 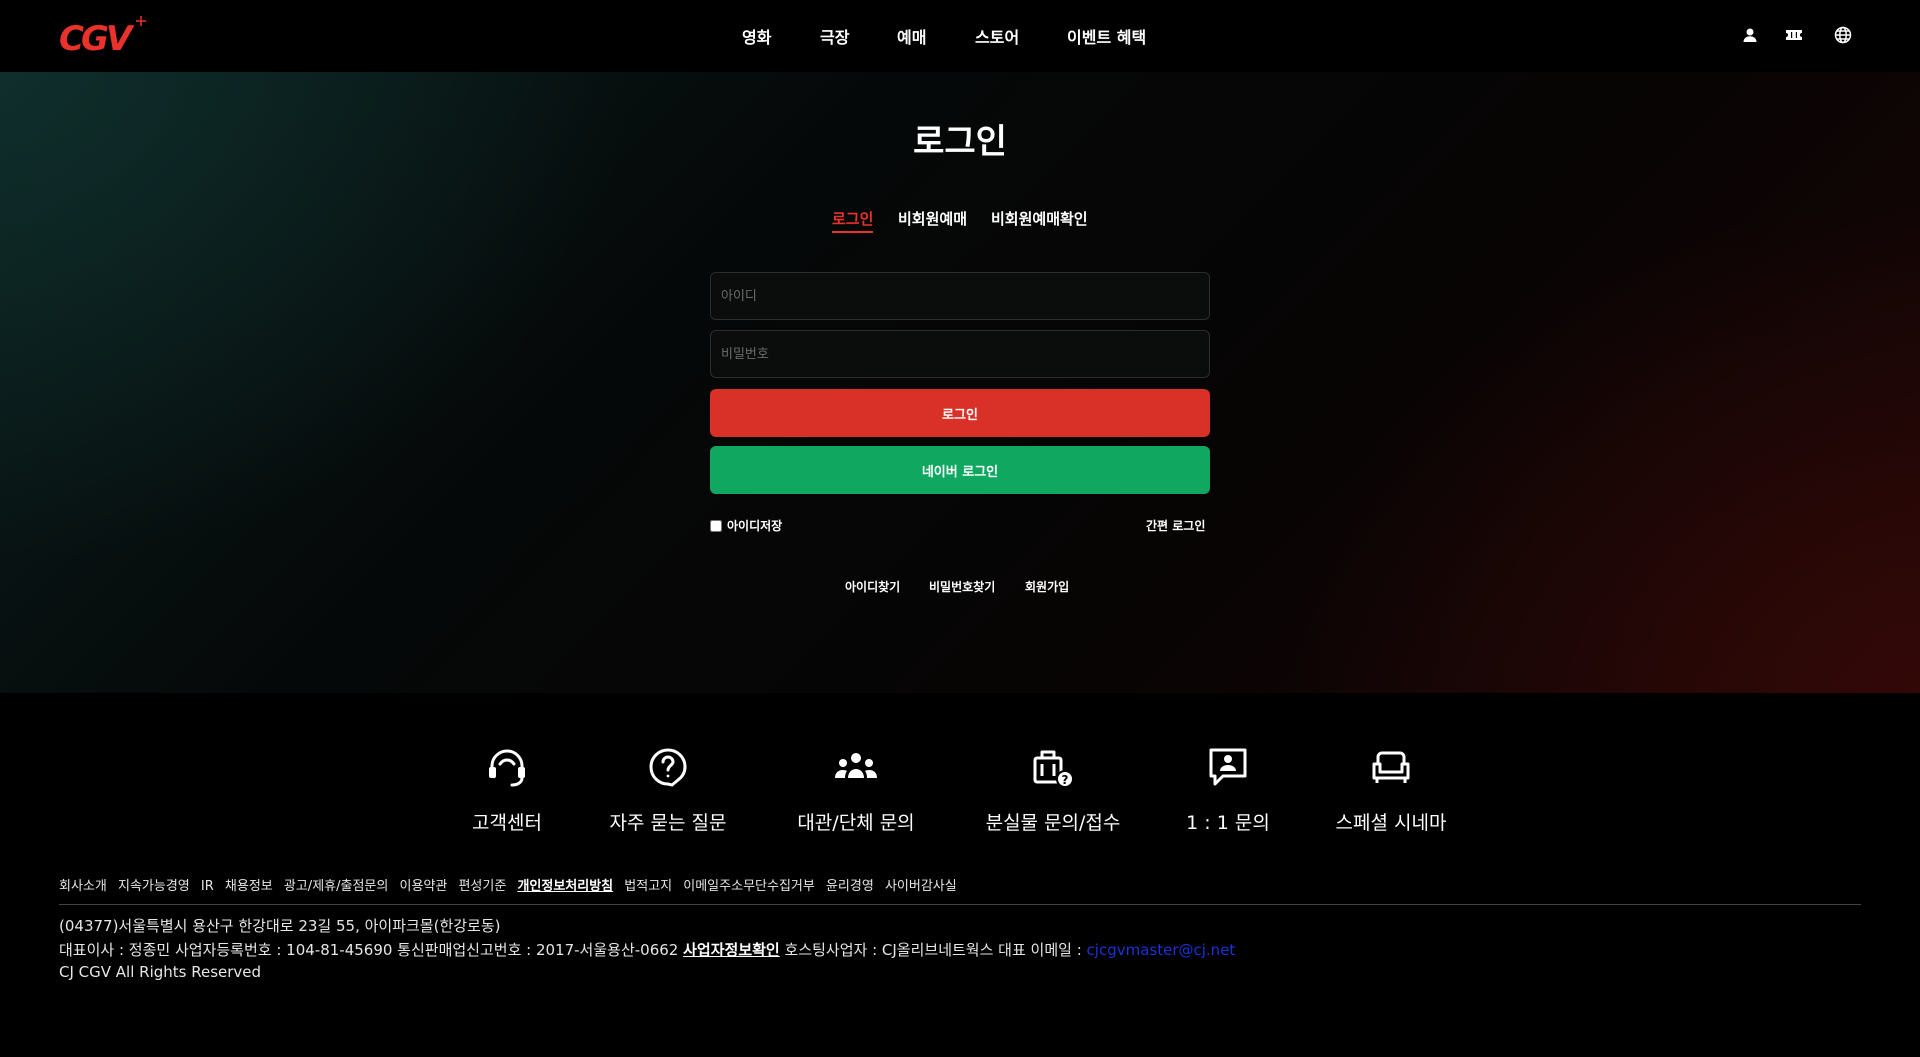 I want to click on naver-login-button: 네이버 로그인, so click(x=960, y=470).